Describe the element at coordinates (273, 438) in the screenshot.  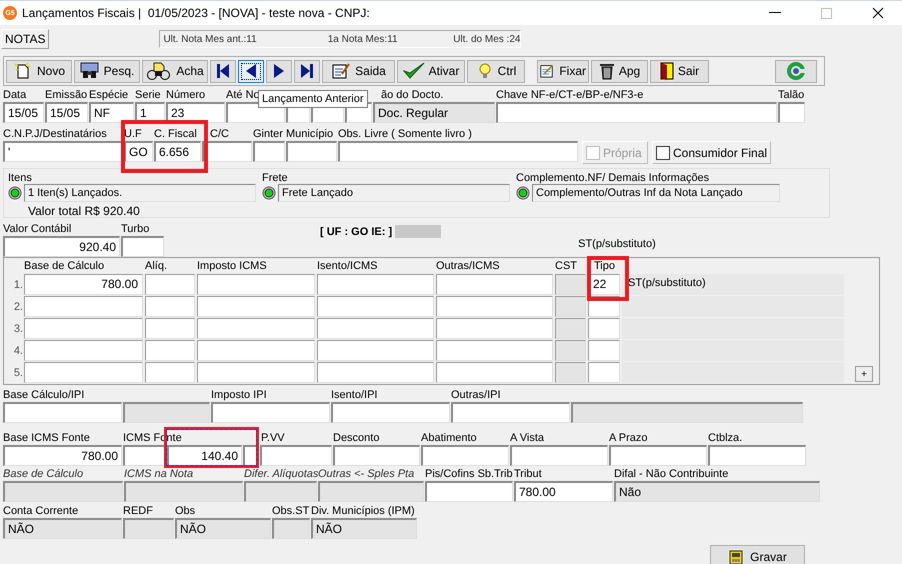
I see `field-label: P.VV` at that location.